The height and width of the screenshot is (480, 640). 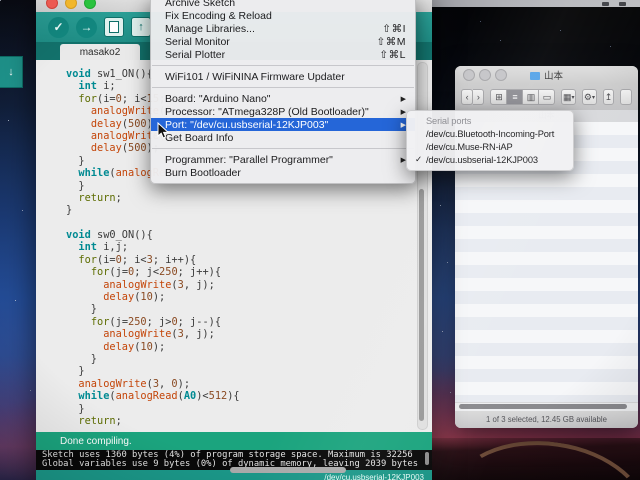 I want to click on menu-item-get-board-info: Get Board Info, so click(x=283, y=137).